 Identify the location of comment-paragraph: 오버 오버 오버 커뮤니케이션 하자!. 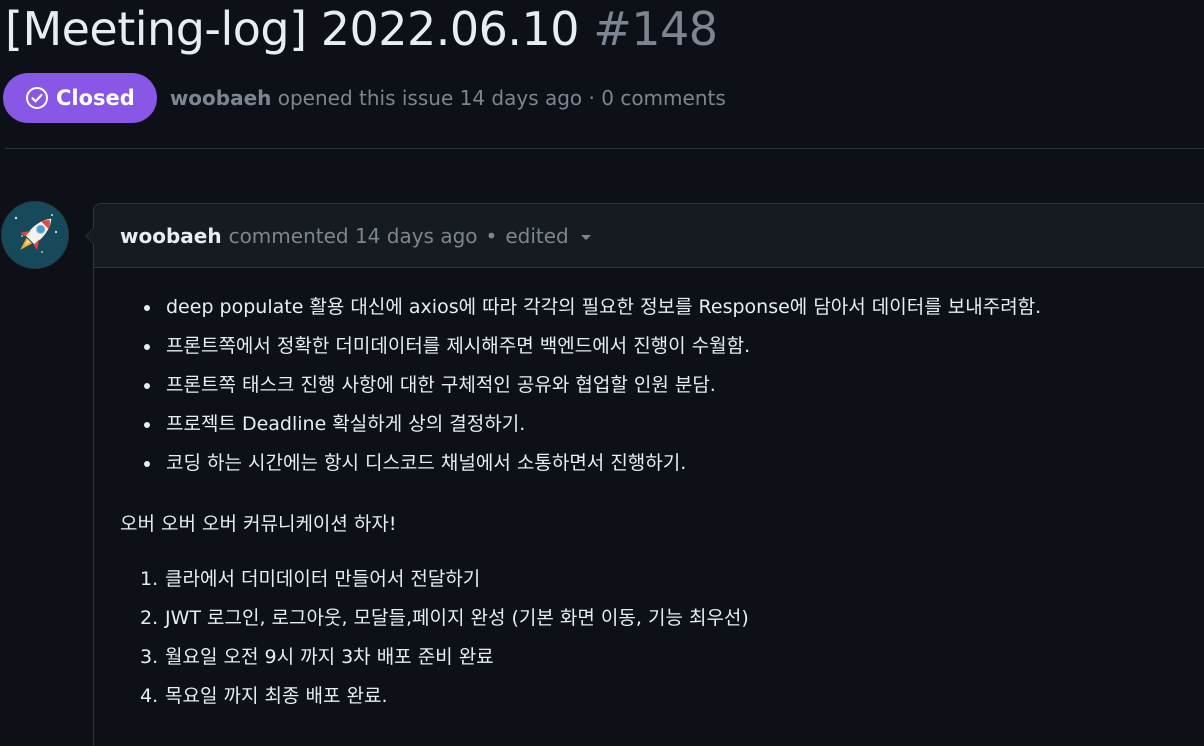
(258, 524).